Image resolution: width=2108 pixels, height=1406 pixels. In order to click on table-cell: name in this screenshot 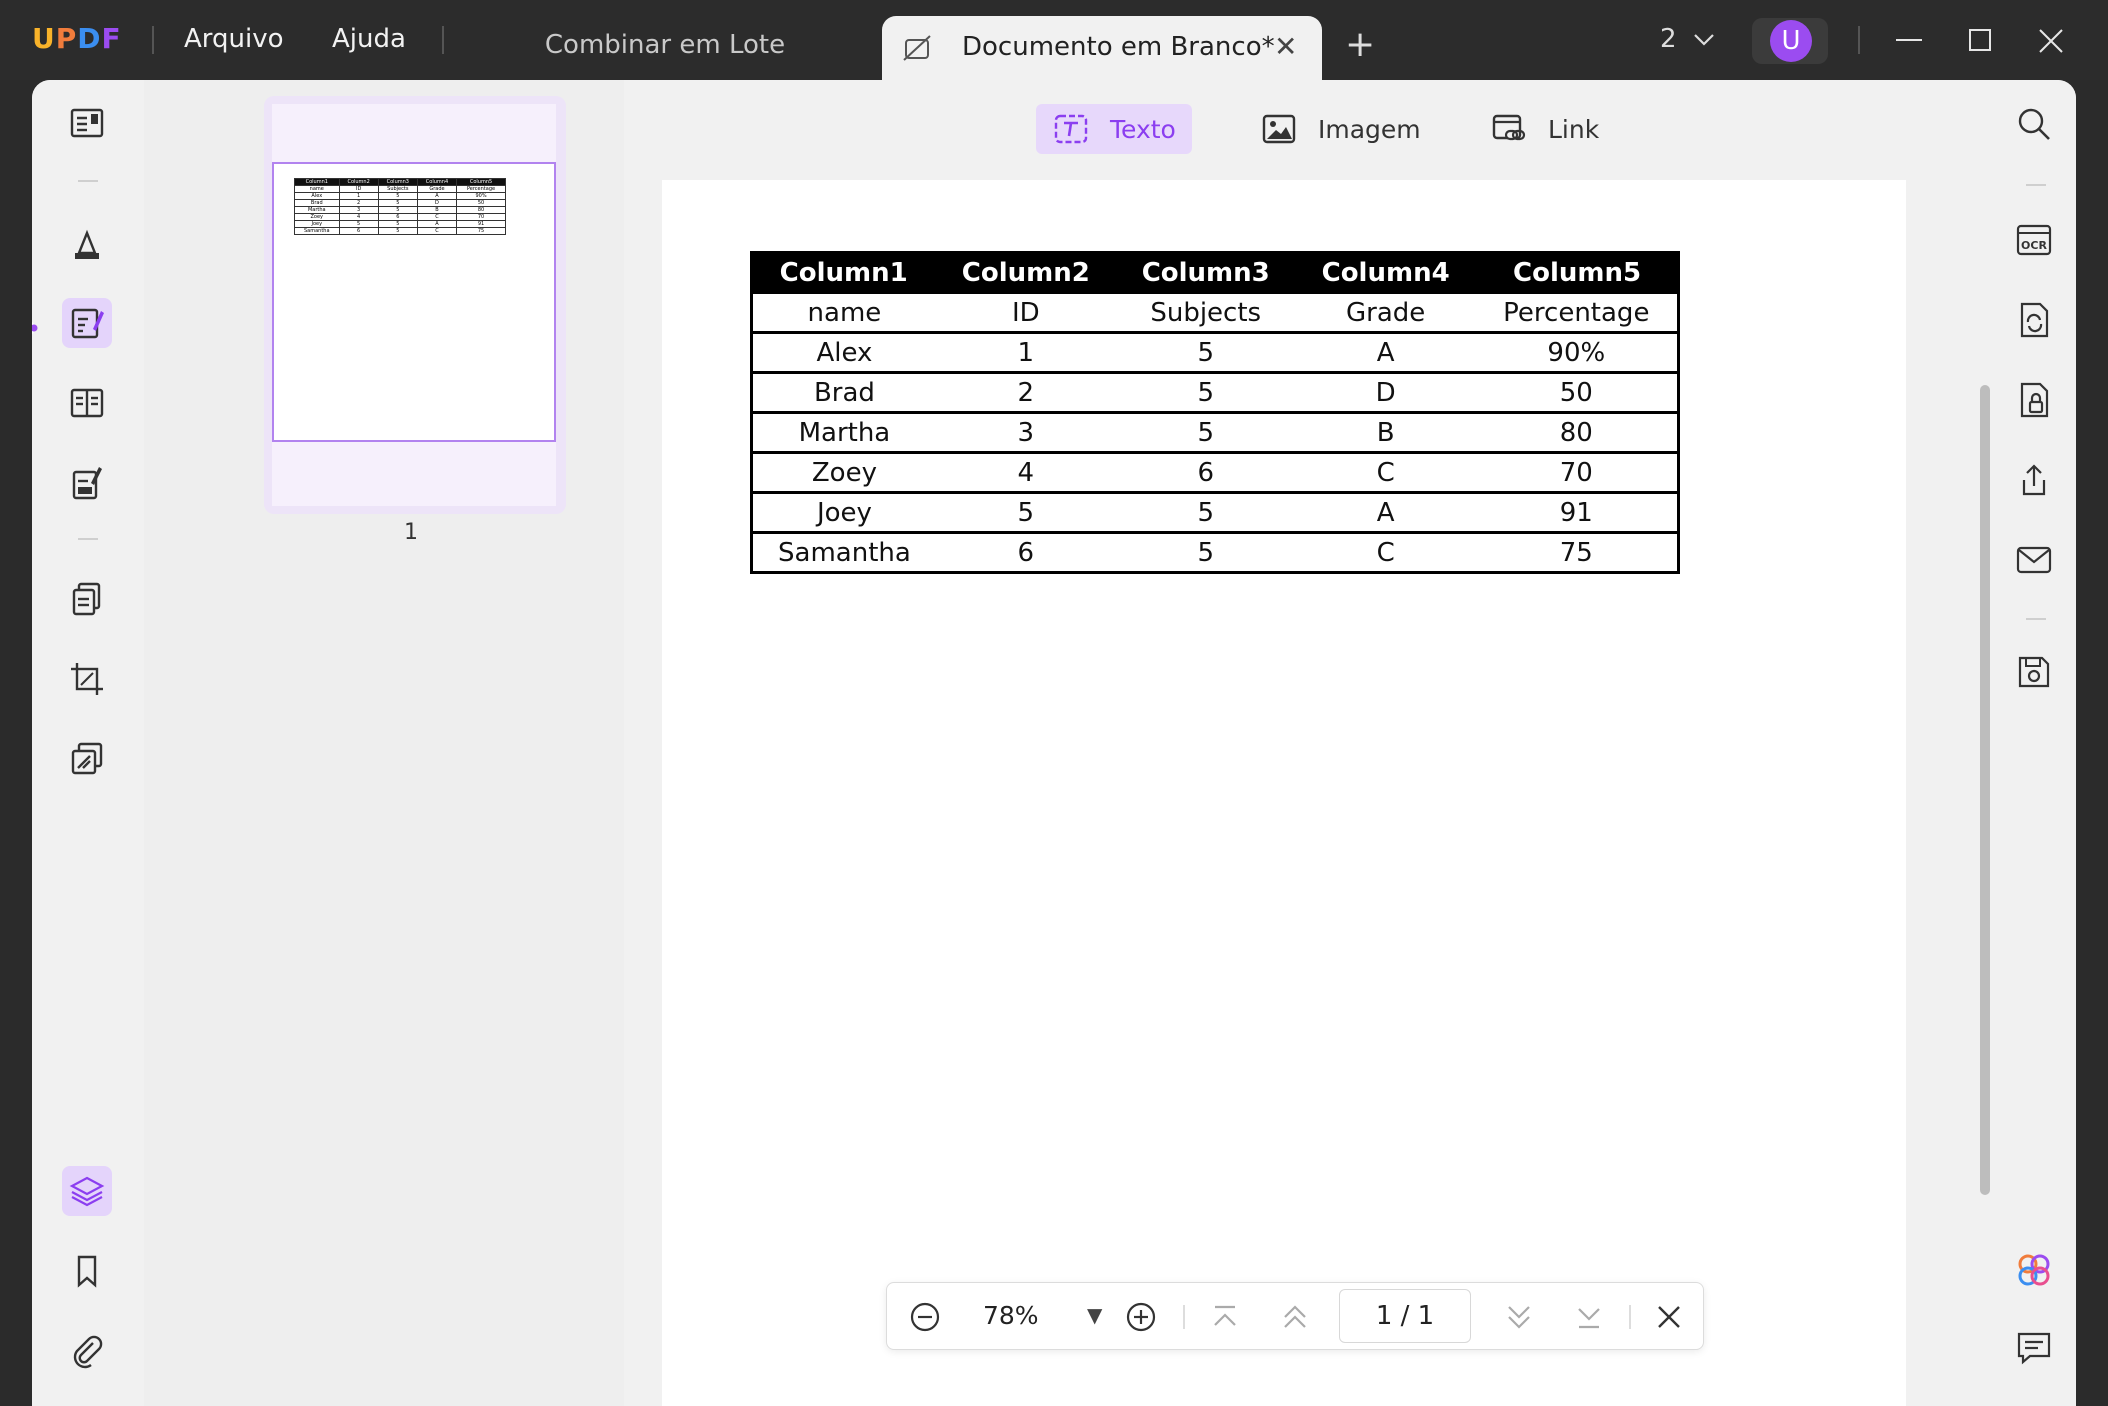, I will do `click(842, 312)`.